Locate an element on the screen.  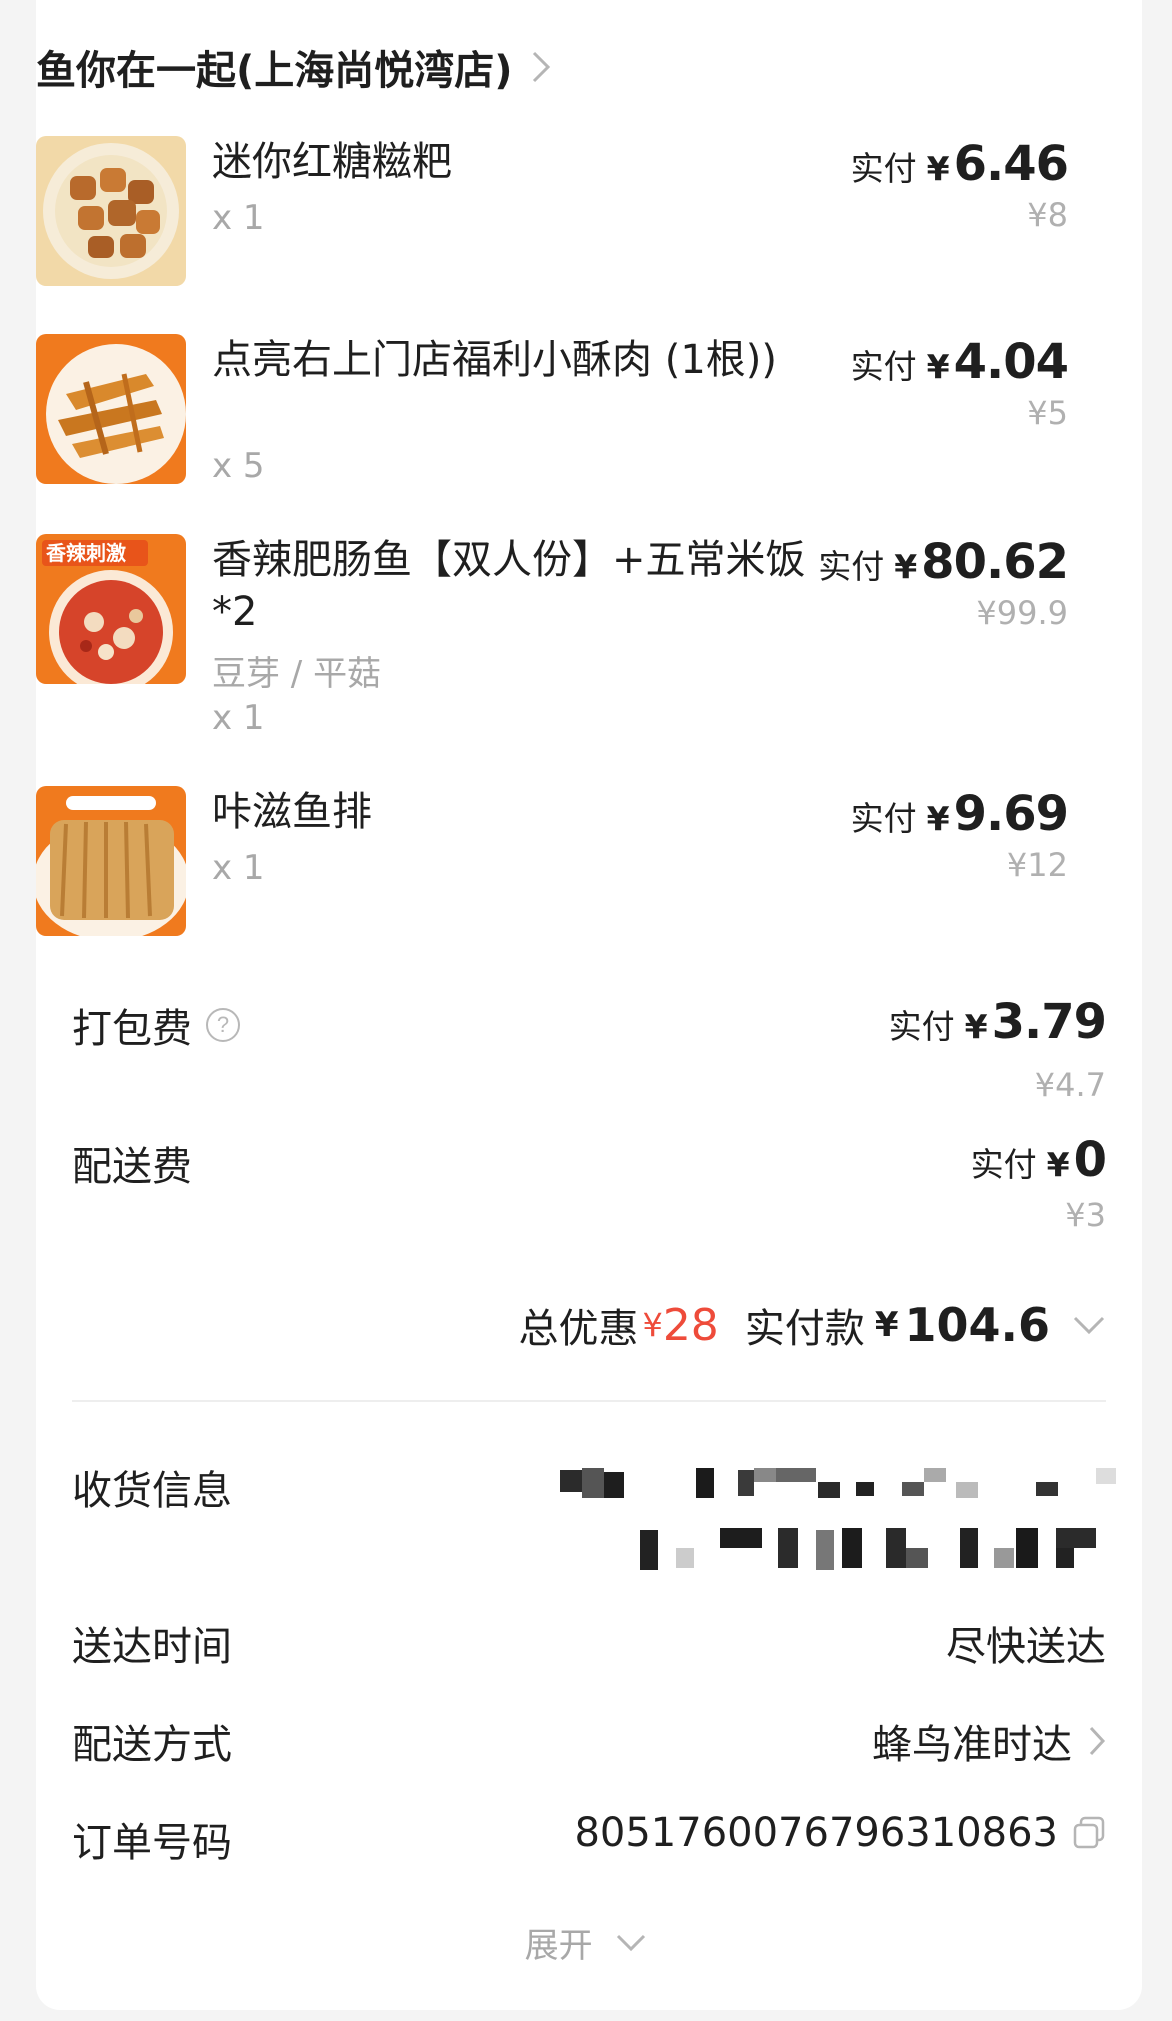
delivery-method-link: 蜂鸟准时达 is located at coordinates (989, 1741).